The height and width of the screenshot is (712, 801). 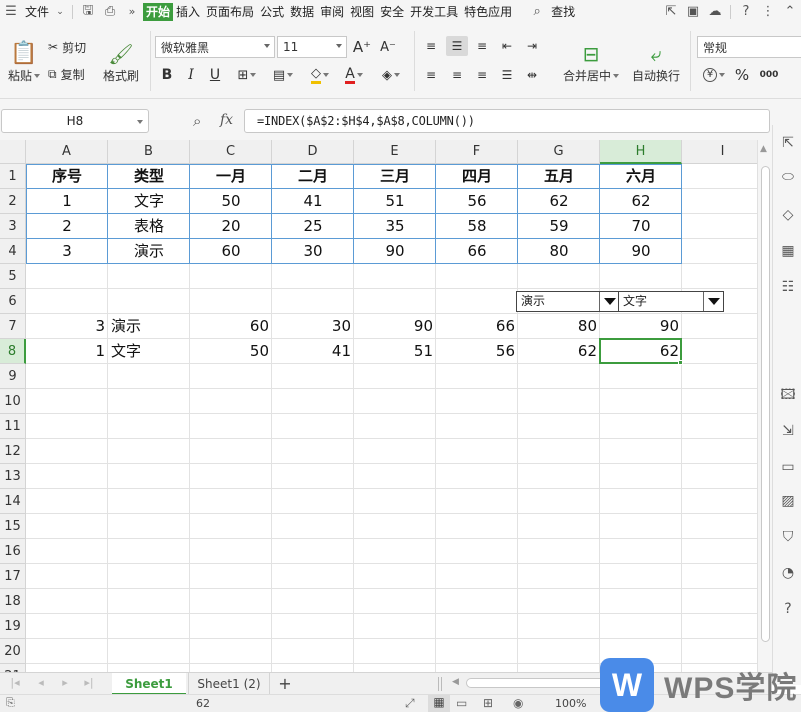 What do you see at coordinates (67, 152) in the screenshot?
I see `column-header: A` at bounding box center [67, 152].